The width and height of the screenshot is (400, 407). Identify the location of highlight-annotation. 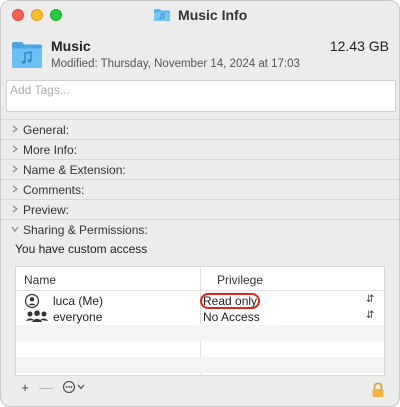
(230, 301).